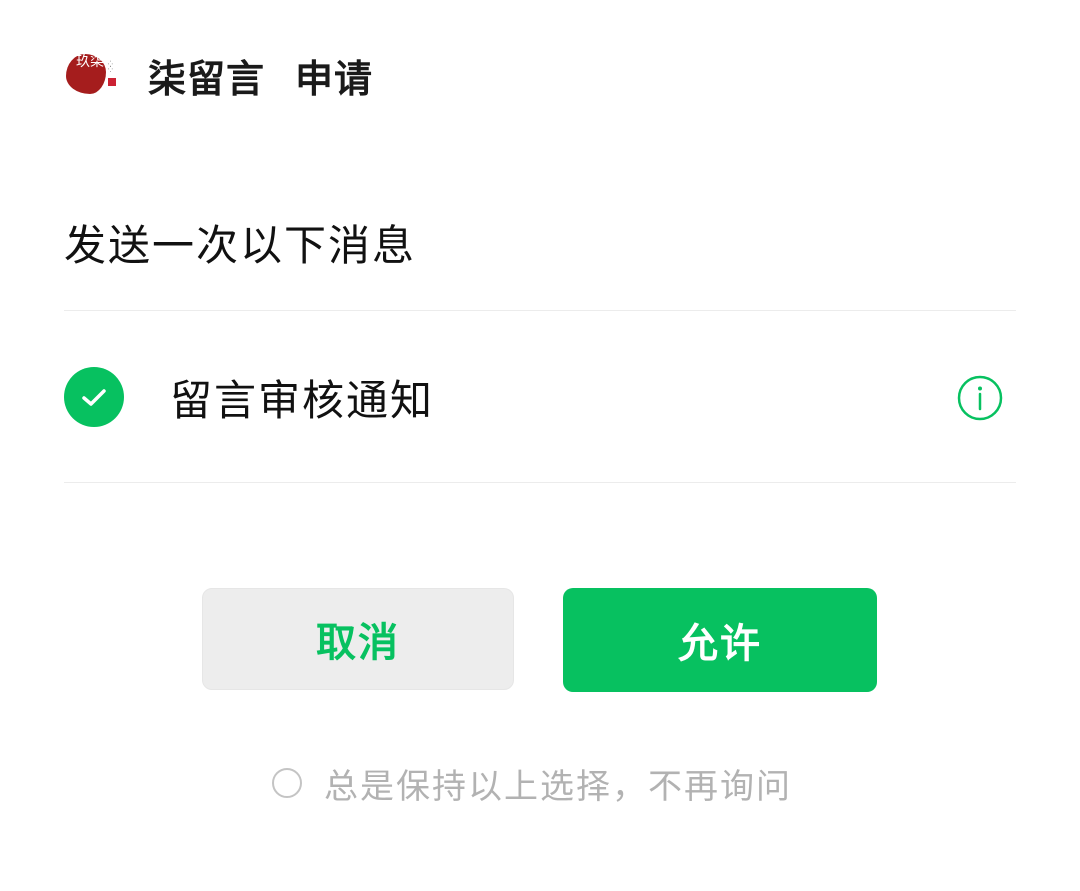 This screenshot has height=891, width=1080. What do you see at coordinates (94, 397) in the screenshot?
I see `check-circle-icon` at bounding box center [94, 397].